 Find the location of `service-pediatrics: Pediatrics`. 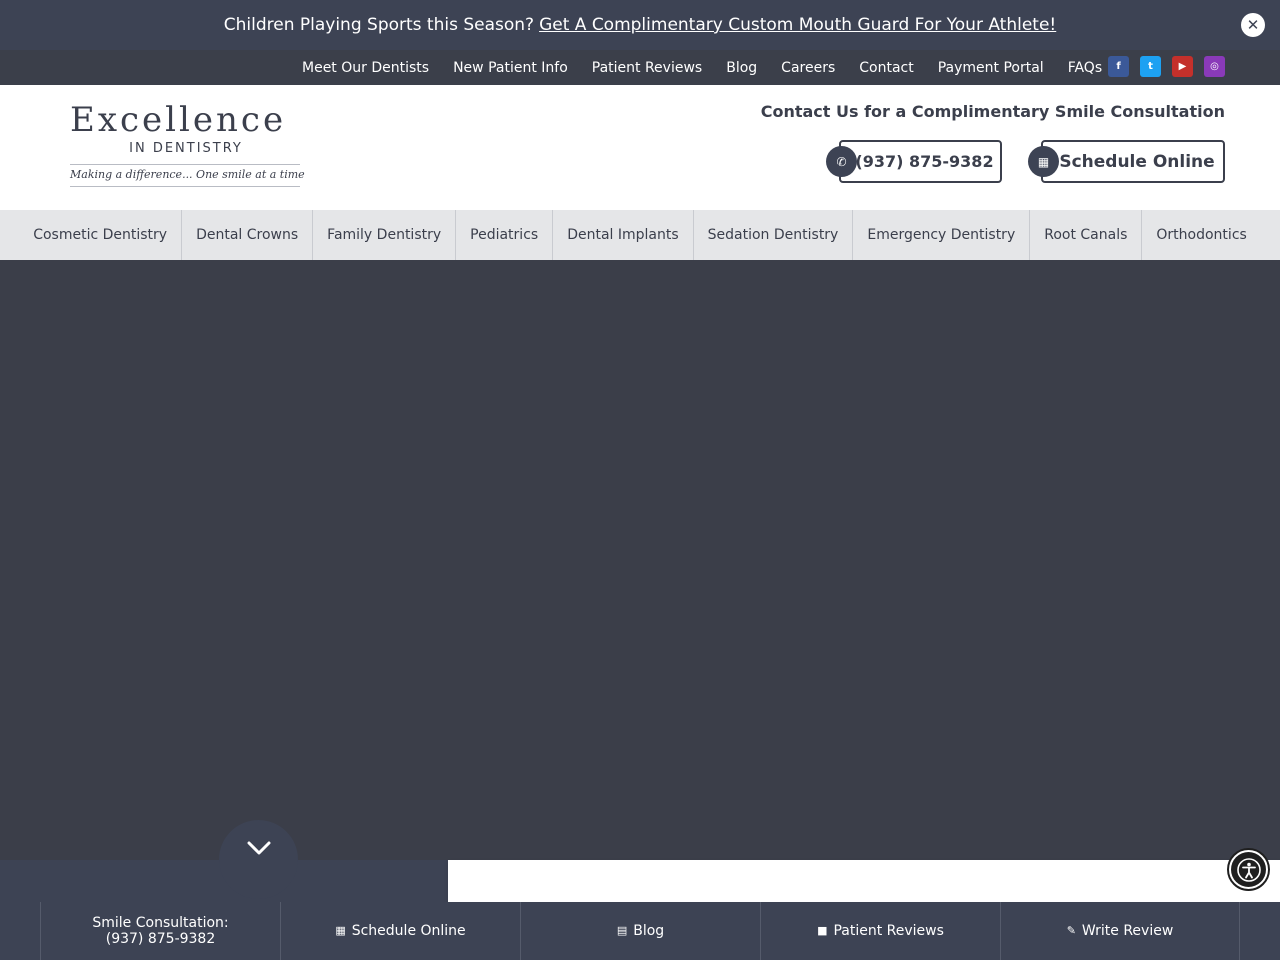

service-pediatrics: Pediatrics is located at coordinates (505, 235).